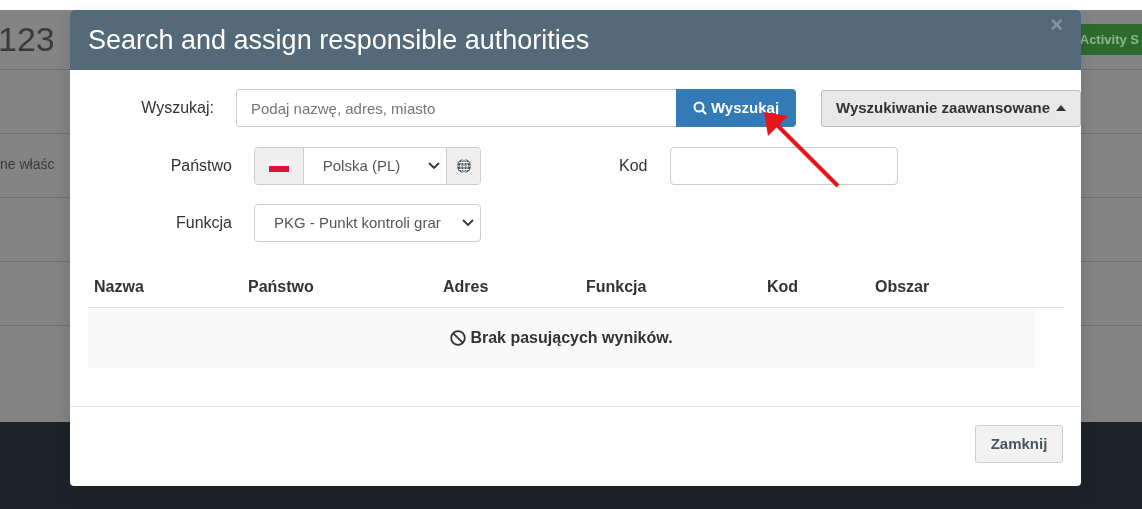 This screenshot has width=1142, height=509. What do you see at coordinates (1061, 108) in the screenshot?
I see `caret-up-icon` at bounding box center [1061, 108].